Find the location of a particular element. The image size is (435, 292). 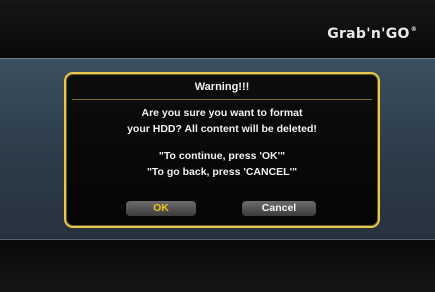

message-line-1: Are you sure you want to format is located at coordinates (222, 113).